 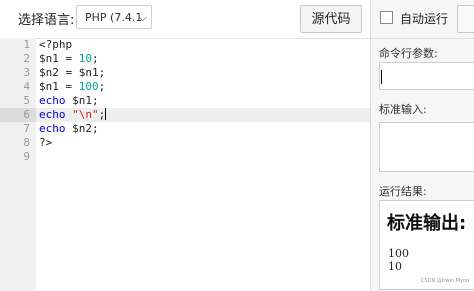 What do you see at coordinates (398, 253) in the screenshot?
I see `output-line: 100` at bounding box center [398, 253].